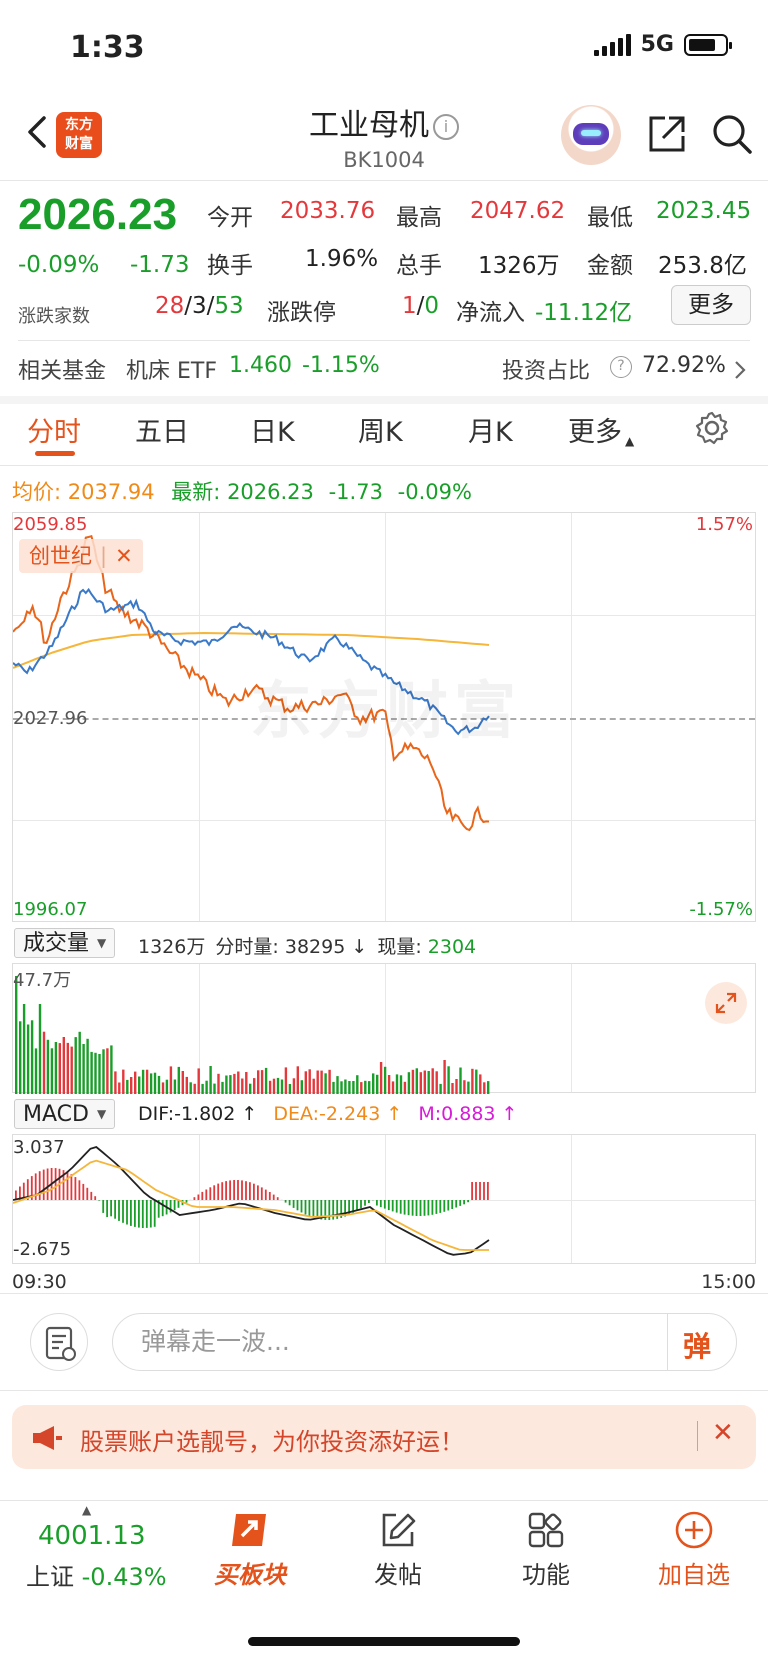 This screenshot has height=1663, width=768. I want to click on macd-max-label: 3.037, so click(39, 1147).